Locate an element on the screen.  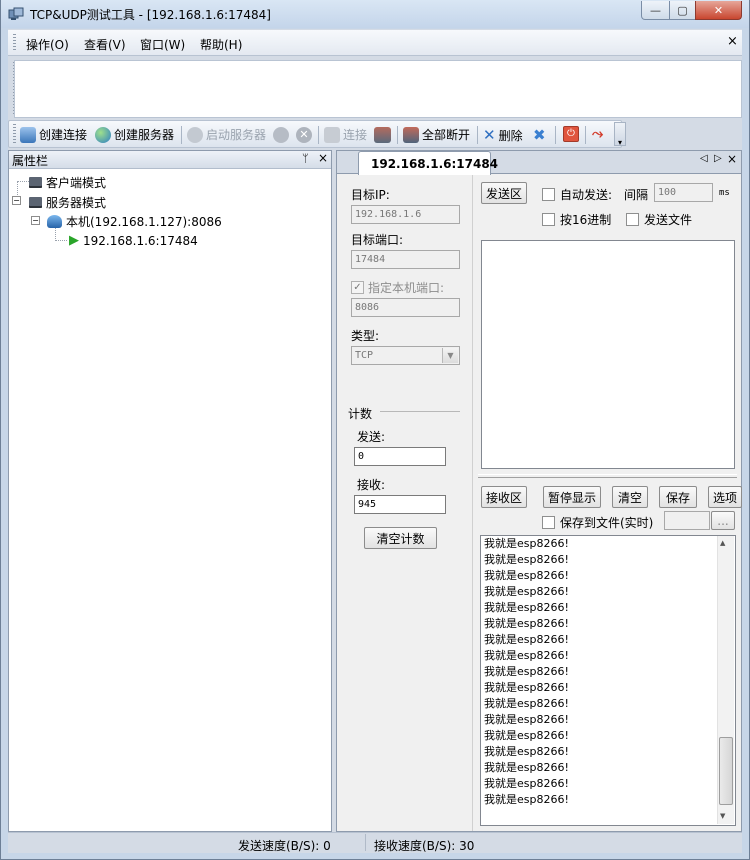
toolbar-grip is located at coordinates (14, 134).